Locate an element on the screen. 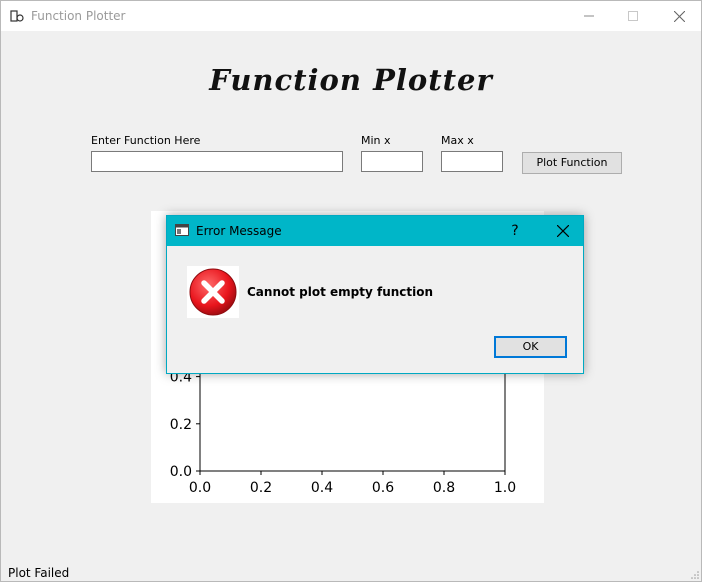 The height and width of the screenshot is (582, 702). ok-button: OK is located at coordinates (530, 347).